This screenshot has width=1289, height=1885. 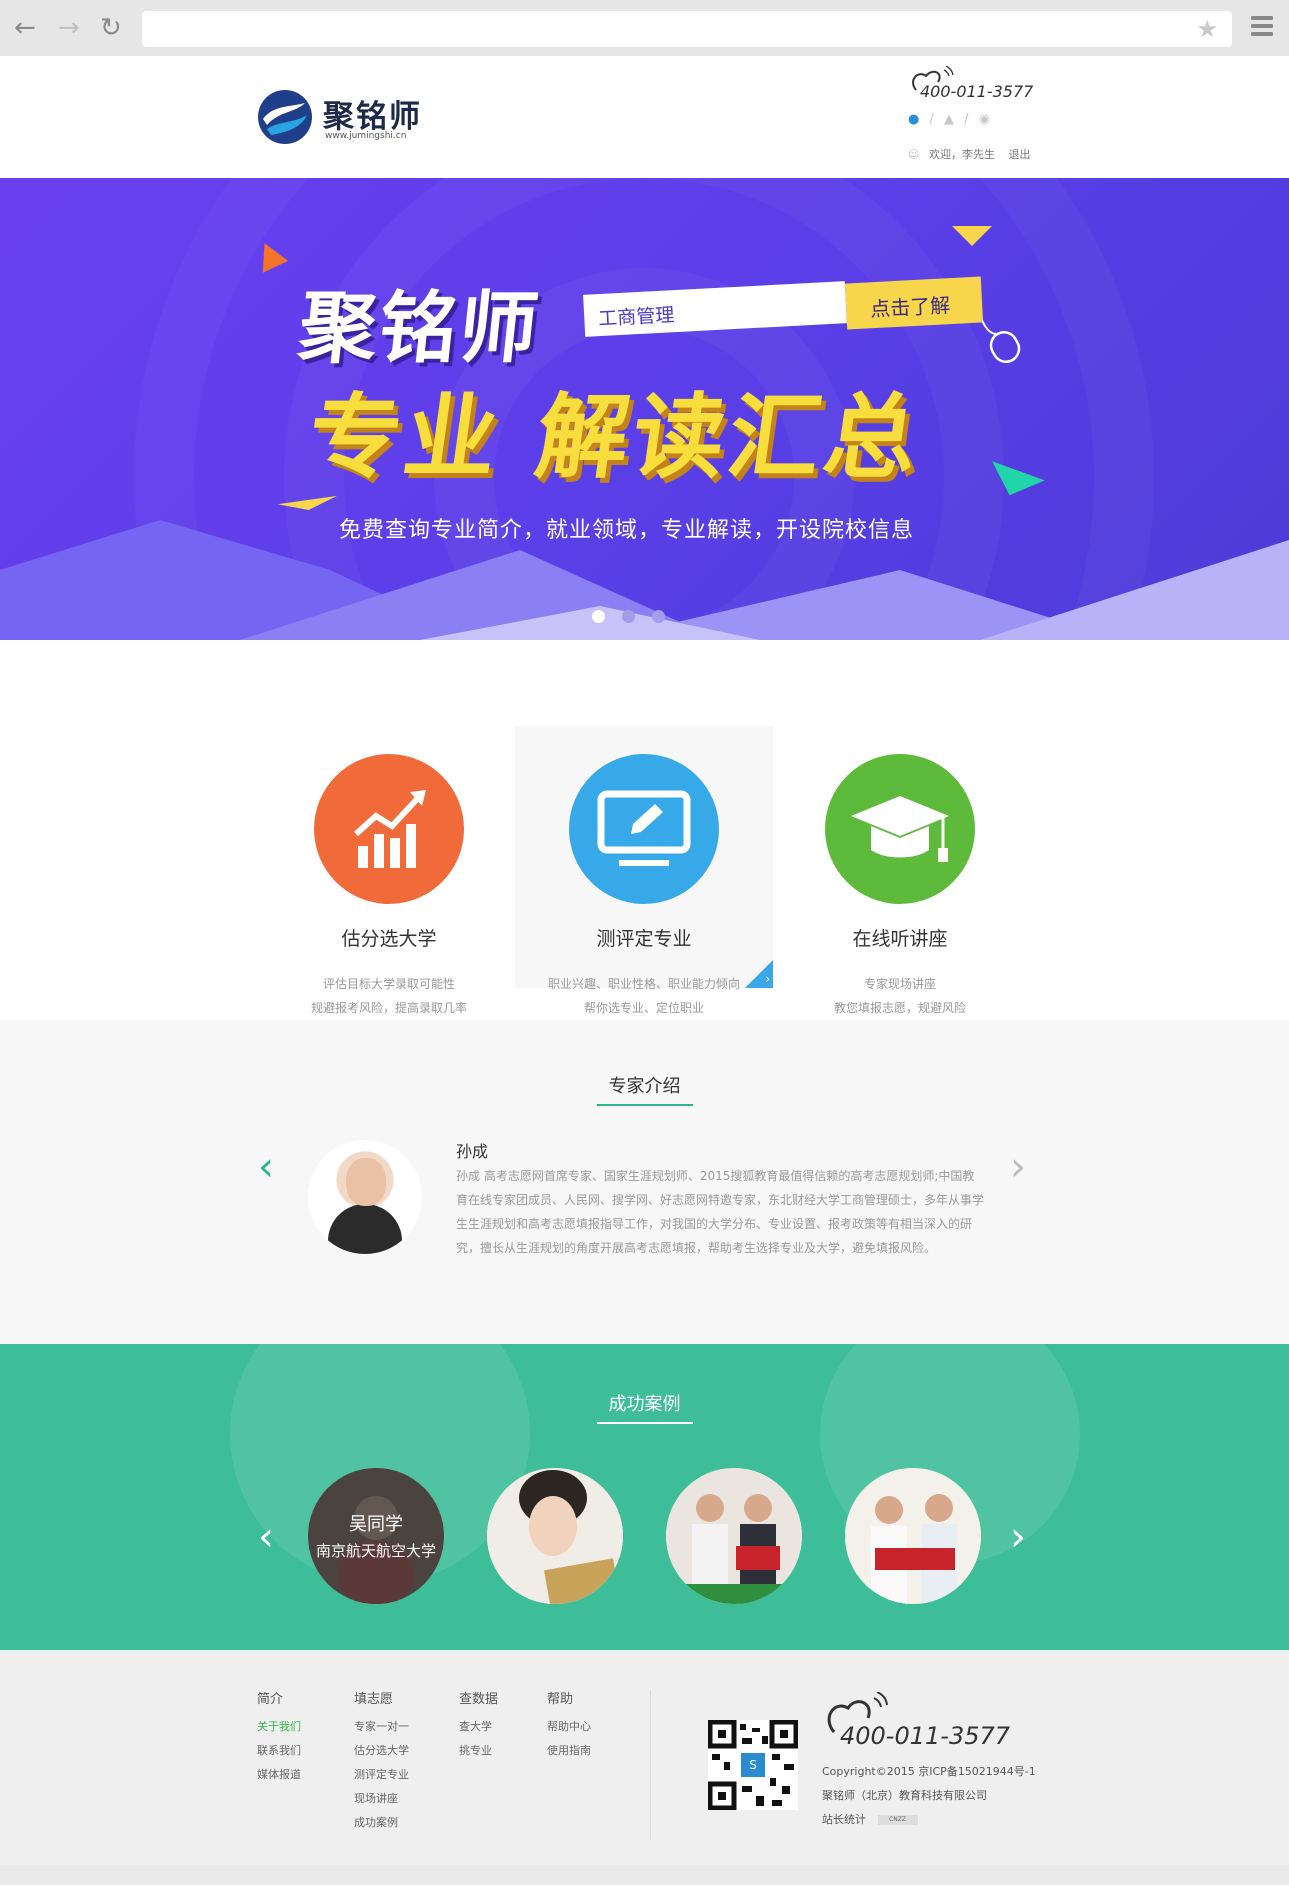 I want to click on weibo-icon: ▲, so click(x=949, y=119).